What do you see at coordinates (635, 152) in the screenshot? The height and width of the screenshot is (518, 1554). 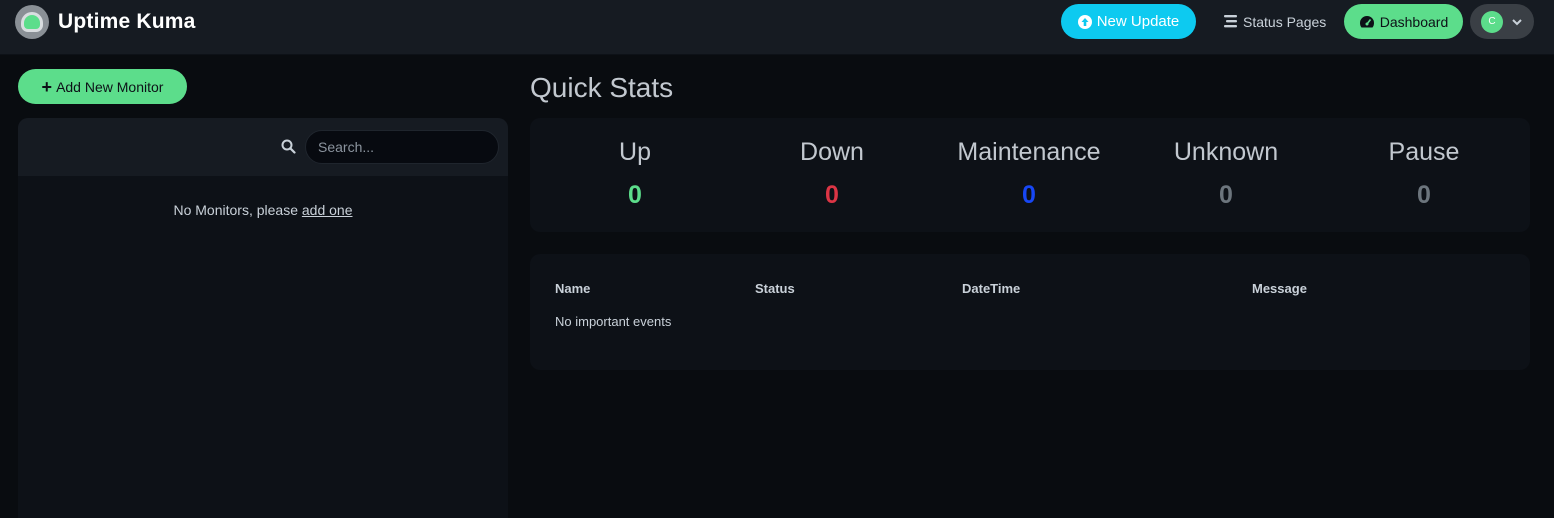 I see `stat-up-label: Up` at bounding box center [635, 152].